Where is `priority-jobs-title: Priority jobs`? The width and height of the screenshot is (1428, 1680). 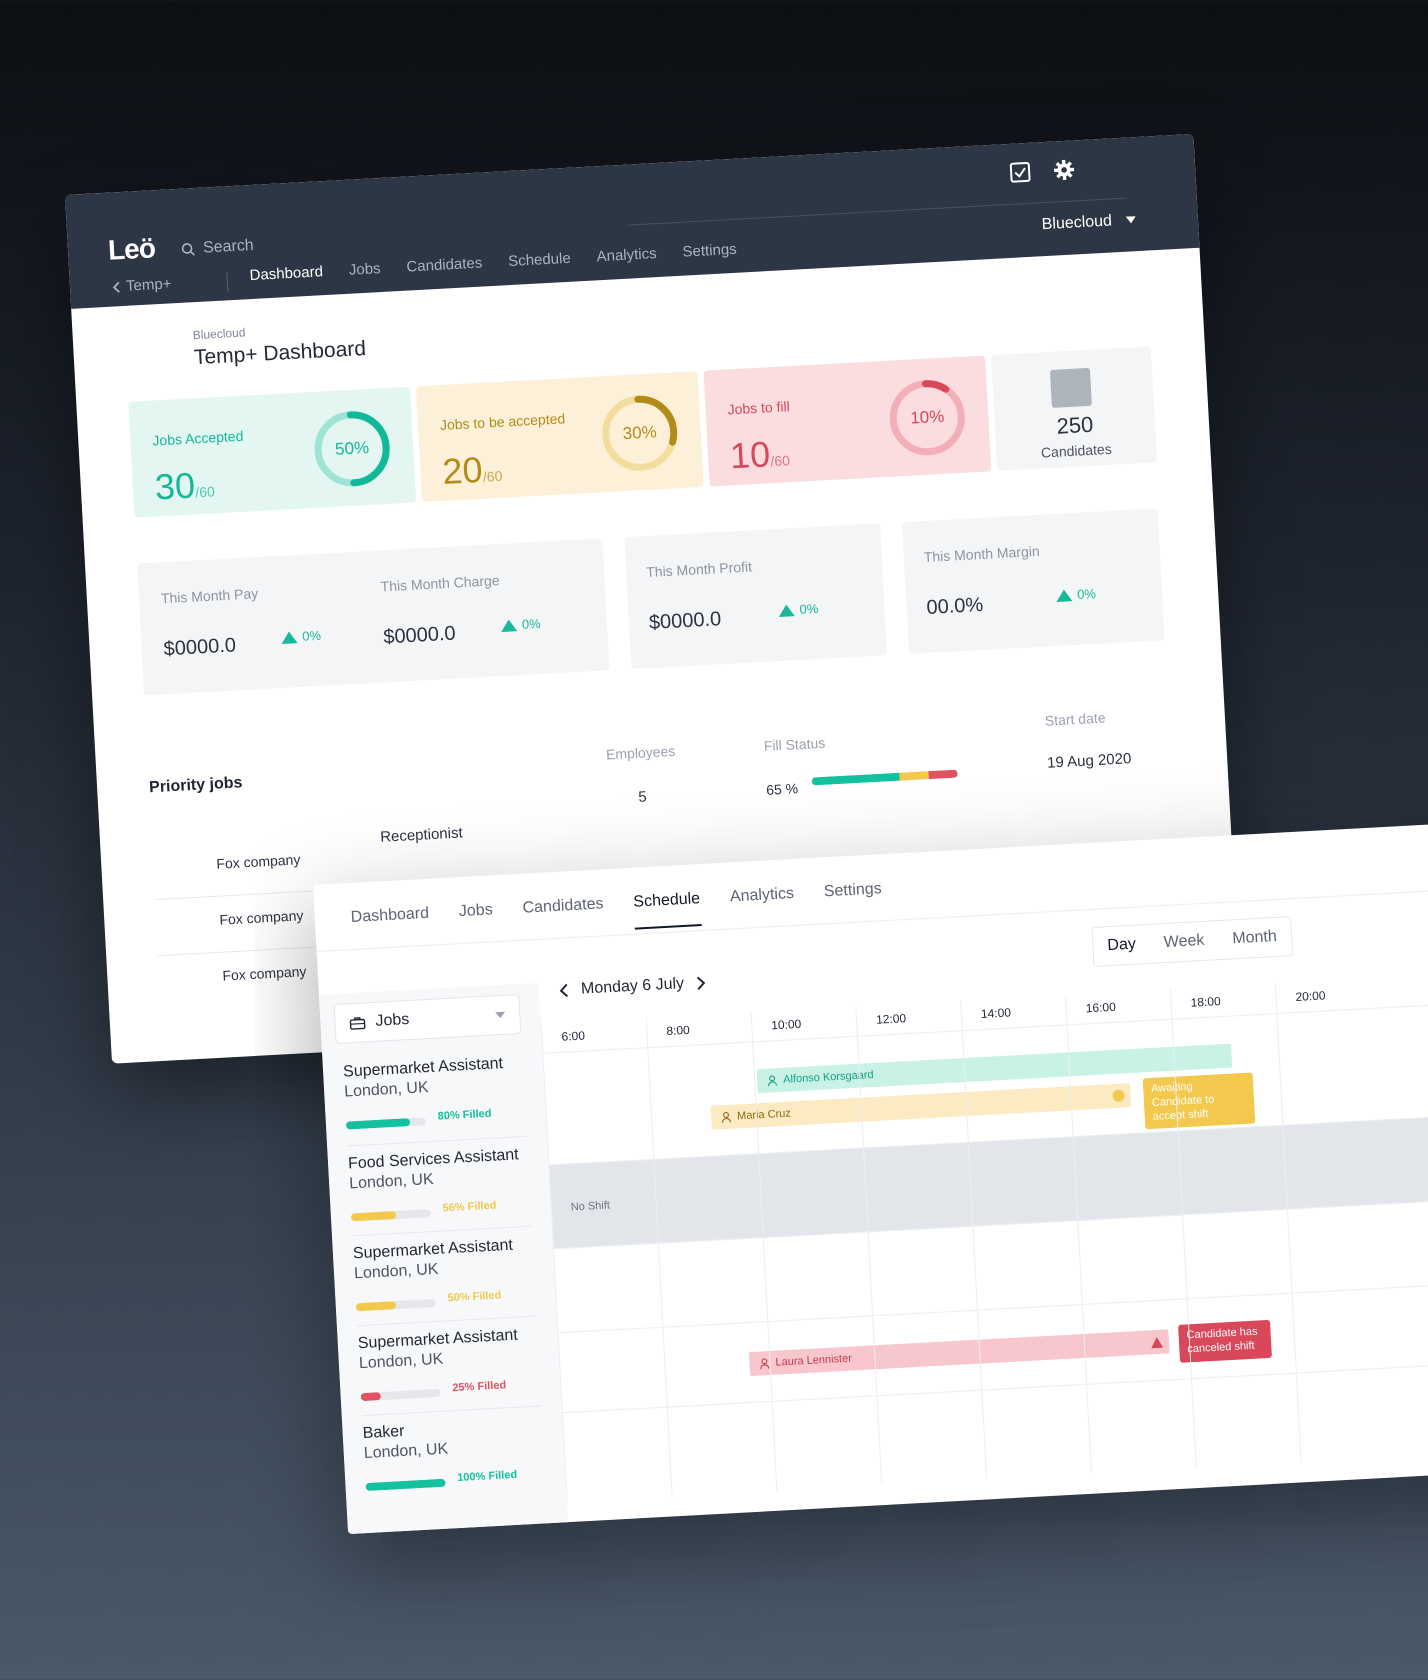 priority-jobs-title: Priority jobs is located at coordinates (195, 785).